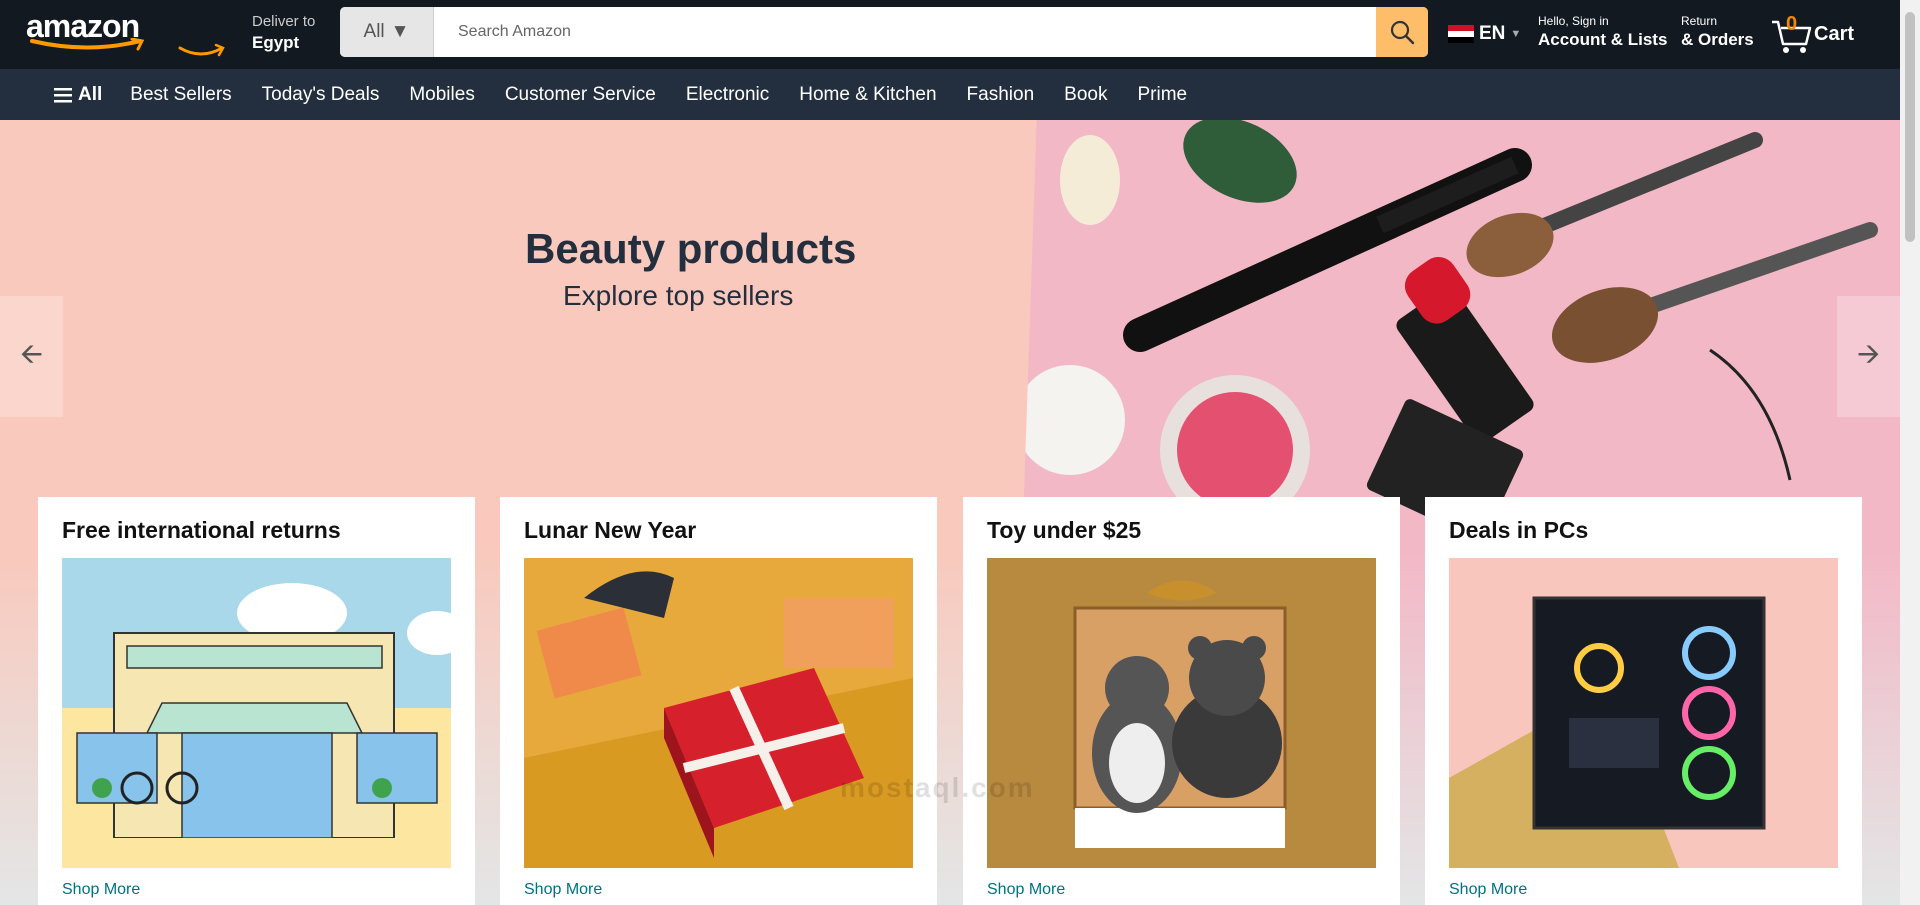  I want to click on deliver-label: Deliver to, so click(284, 21).